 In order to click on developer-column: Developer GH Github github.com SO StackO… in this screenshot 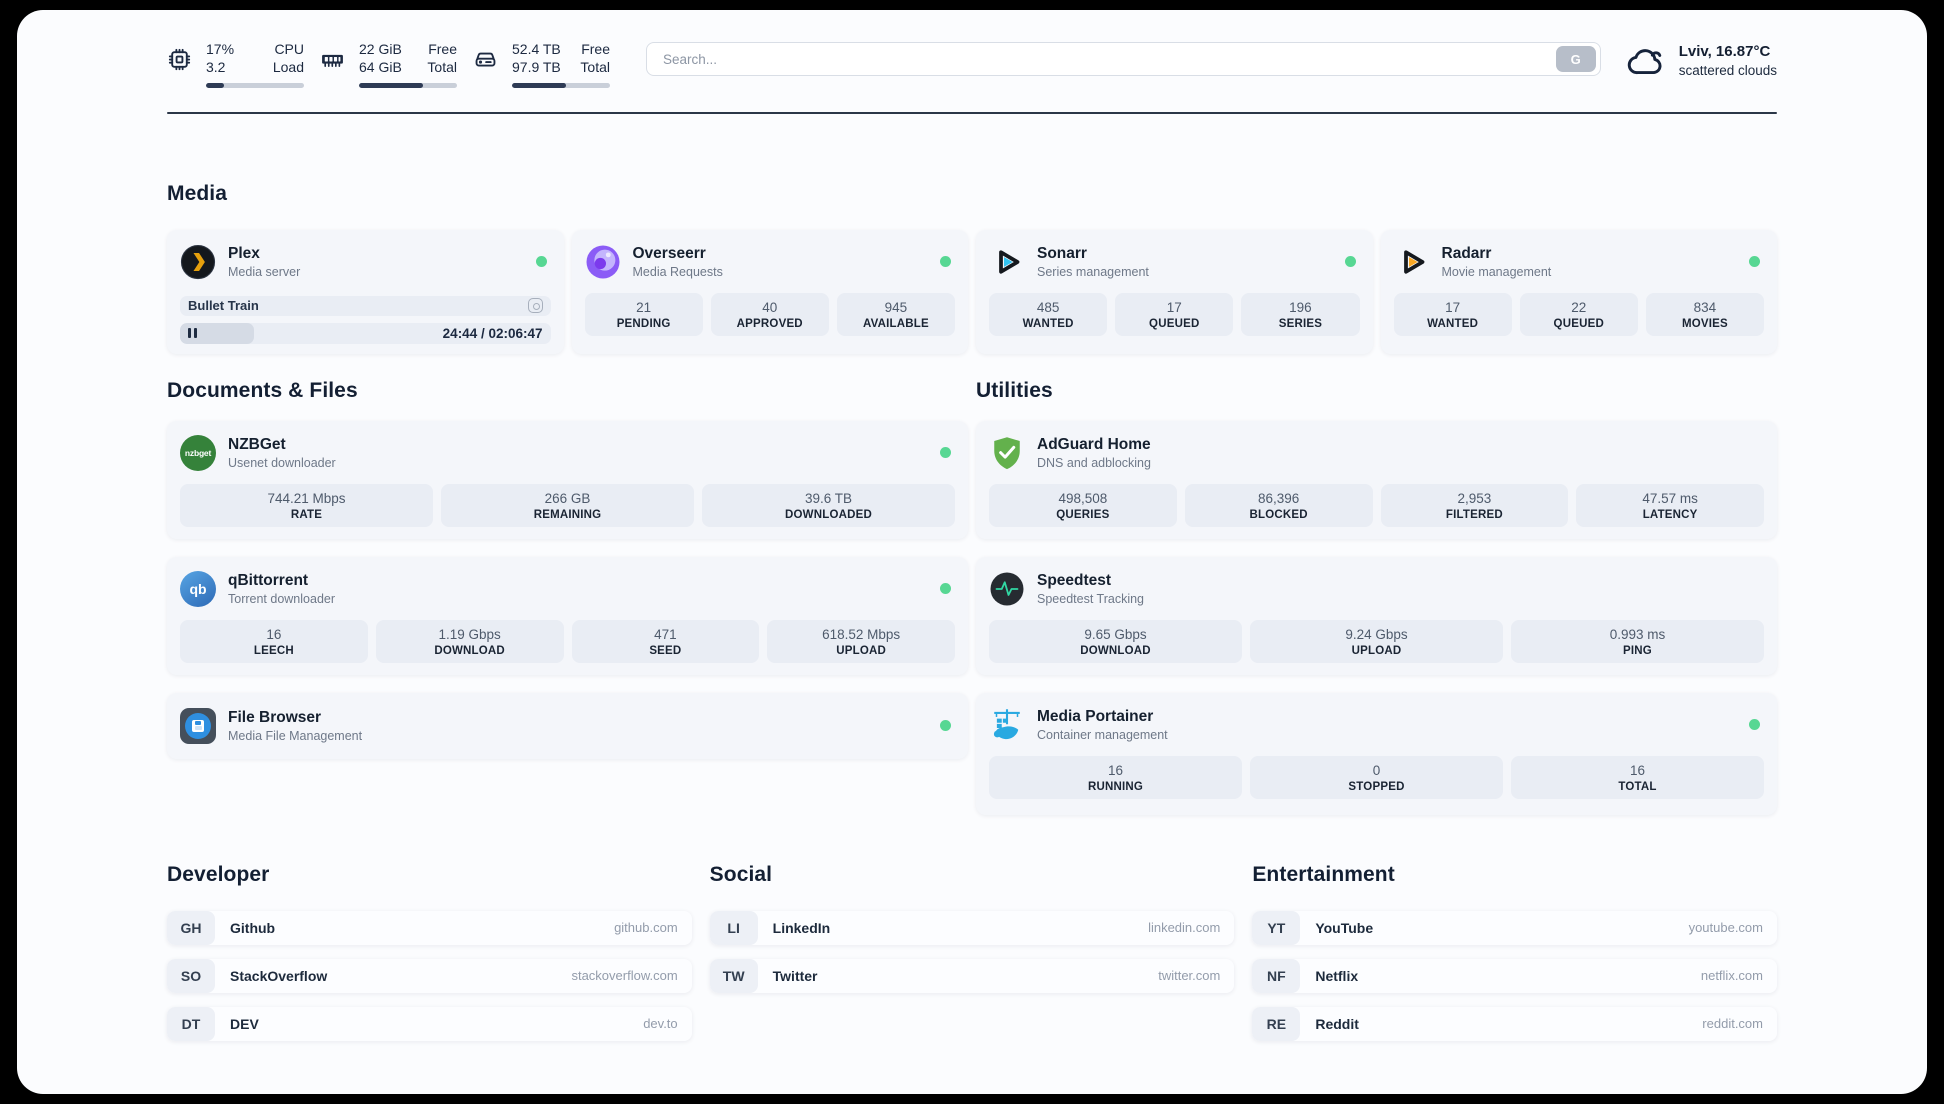, I will do `click(429, 952)`.